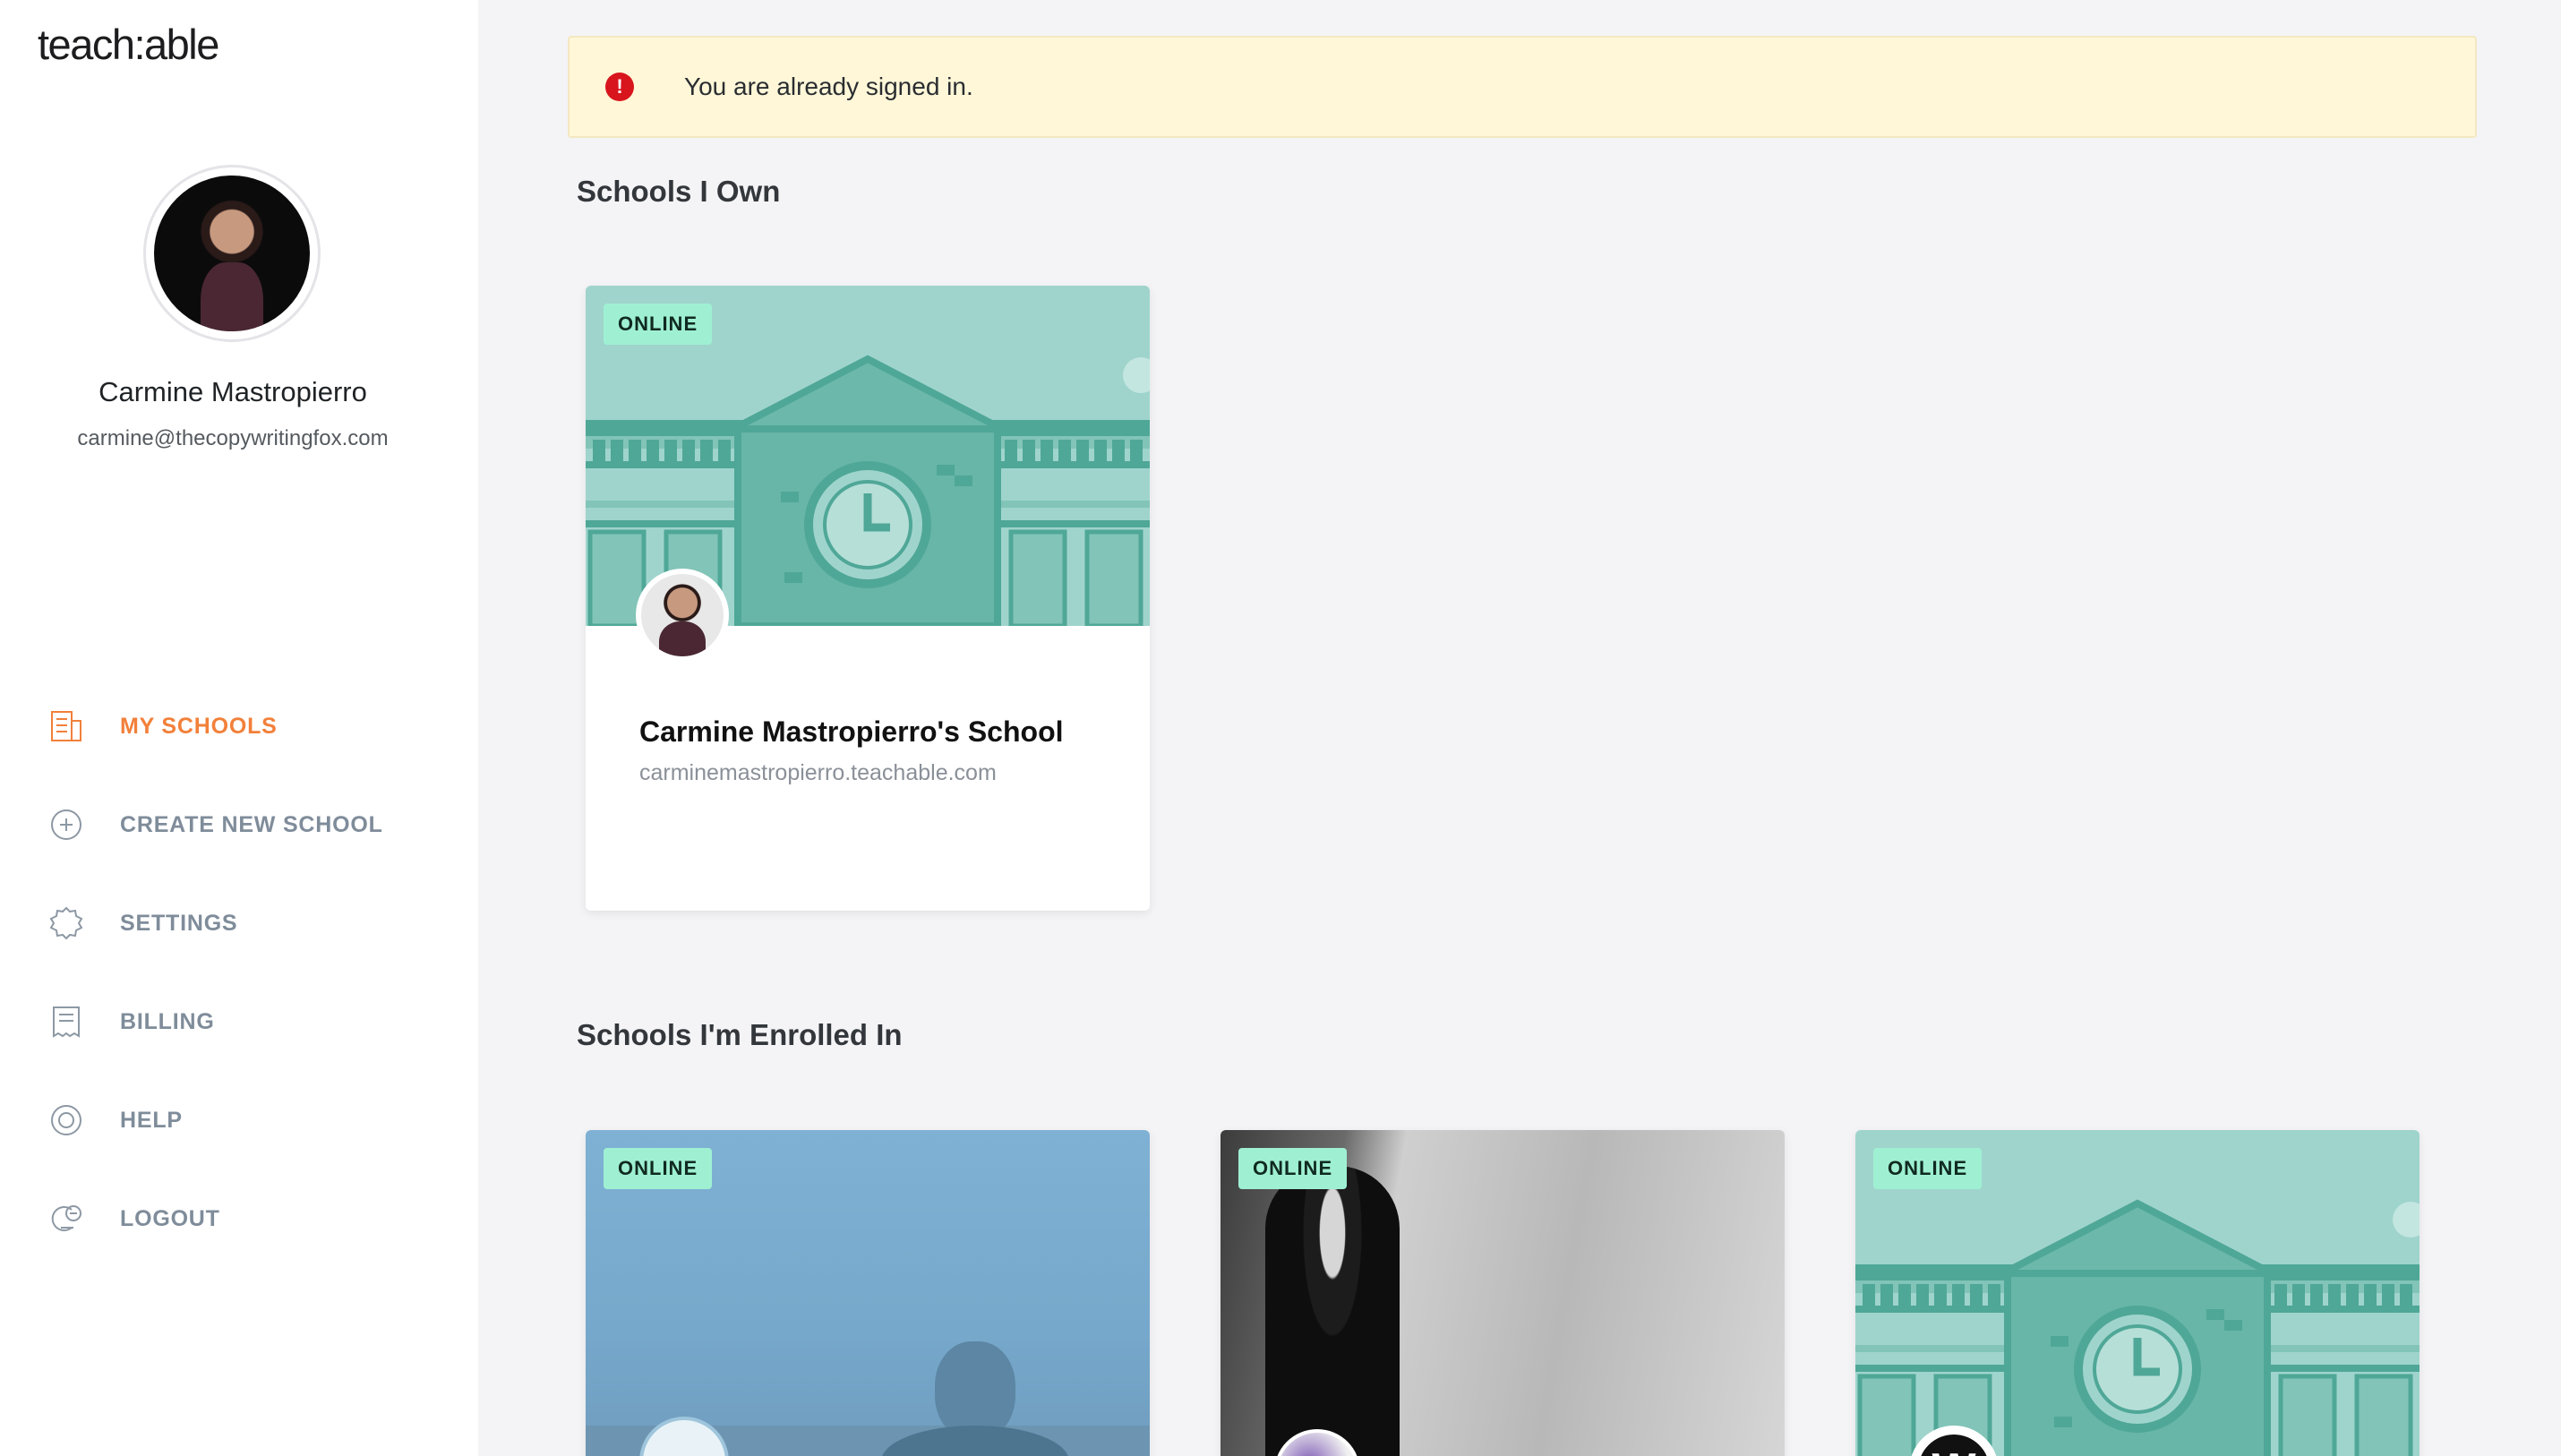 This screenshot has height=1456, width=2561. Describe the element at coordinates (679, 191) in the screenshot. I see `owned-schools-heading: Schools I Own` at that location.